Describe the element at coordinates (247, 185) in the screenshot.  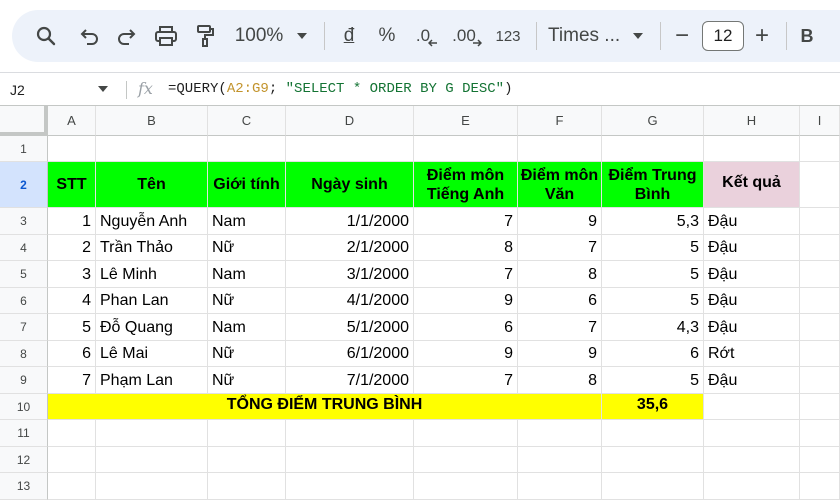
I see `header-cell-gioi-tinh: Giới tính` at that location.